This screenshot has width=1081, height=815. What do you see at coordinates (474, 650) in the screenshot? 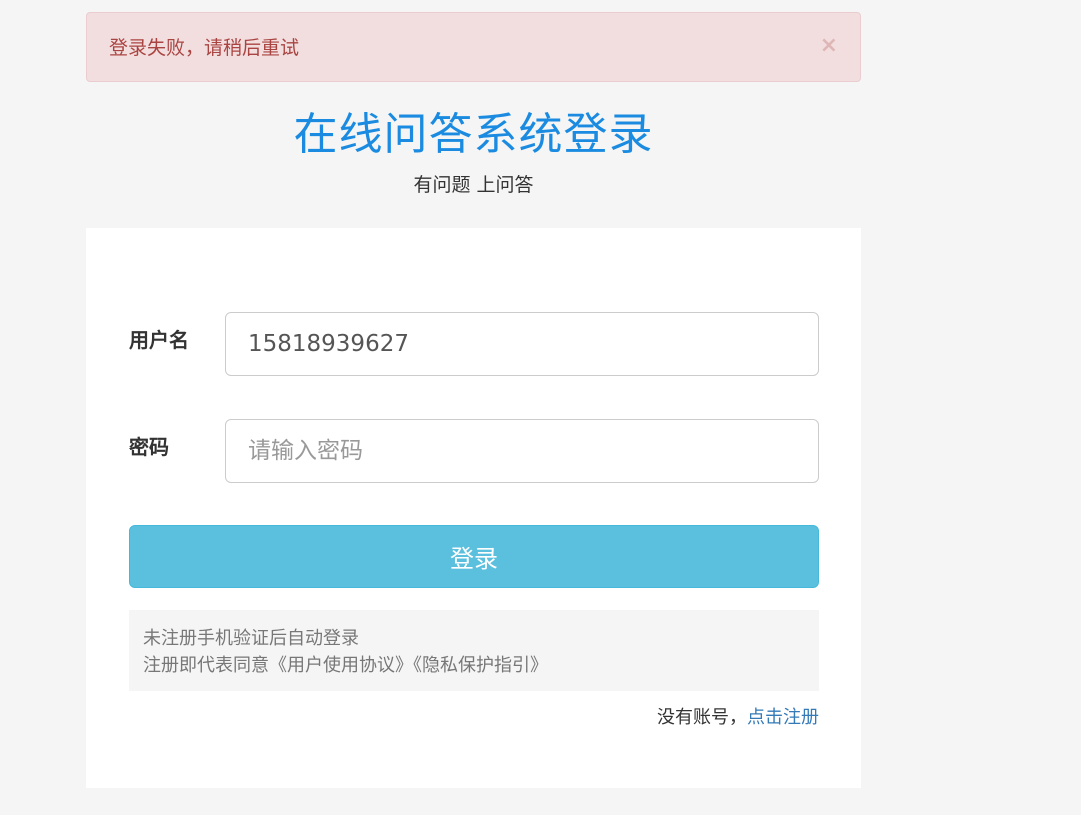
I see `registration-notice: 未注册手机验证后自动登录 注册即代表同意《用户使用协议》《隐私保护指引》` at bounding box center [474, 650].